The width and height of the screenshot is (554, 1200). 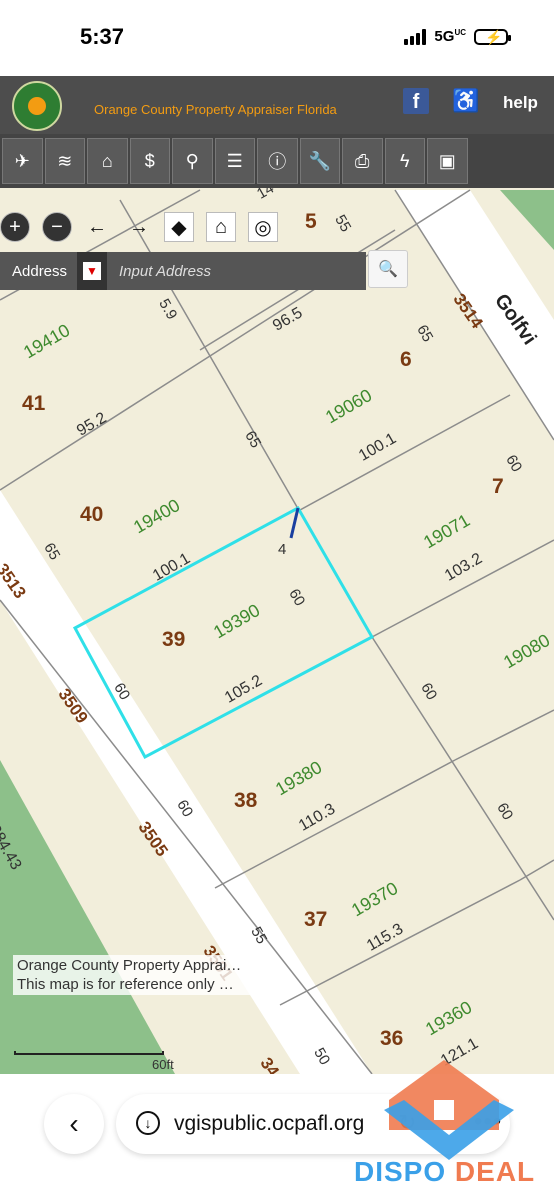 I want to click on search-type-label: Address, so click(x=40, y=271).